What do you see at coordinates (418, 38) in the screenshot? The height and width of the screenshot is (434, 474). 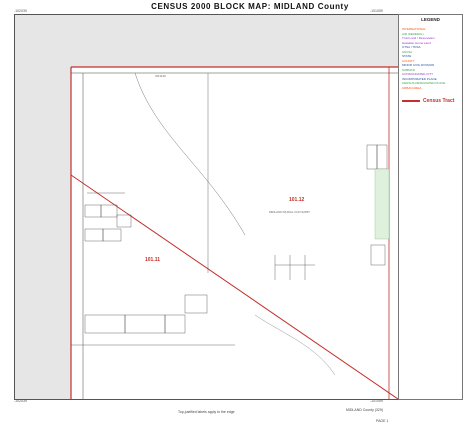 I see `legend-row: Trust Land / Reservation` at bounding box center [418, 38].